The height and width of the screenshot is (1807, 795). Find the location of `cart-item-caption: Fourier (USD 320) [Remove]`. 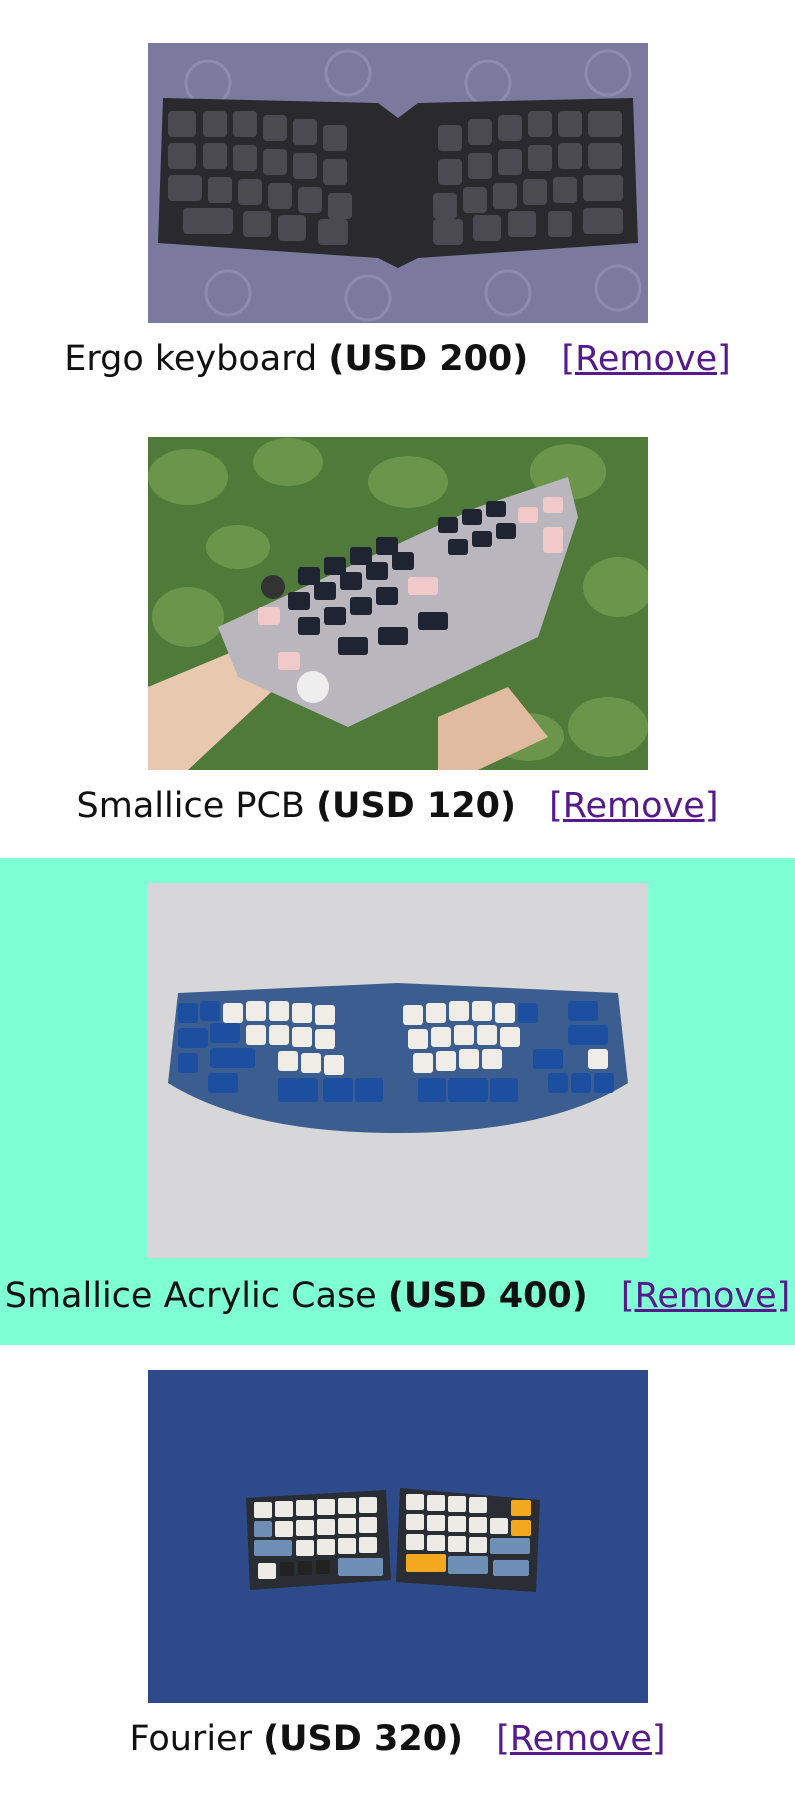

cart-item-caption: Fourier (USD 320) [Remove] is located at coordinates (397, 1739).